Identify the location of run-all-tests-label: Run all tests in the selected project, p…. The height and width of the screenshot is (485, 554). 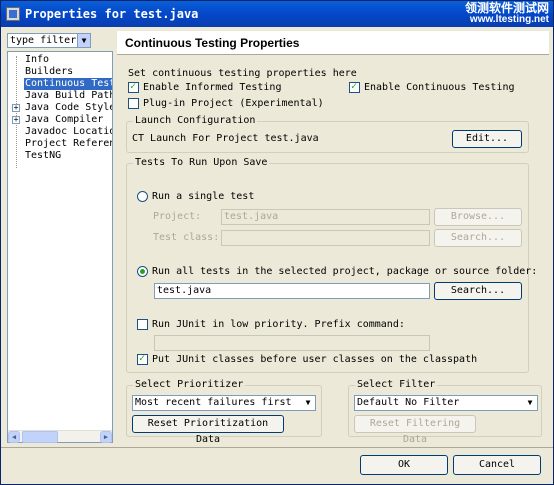
(344, 272).